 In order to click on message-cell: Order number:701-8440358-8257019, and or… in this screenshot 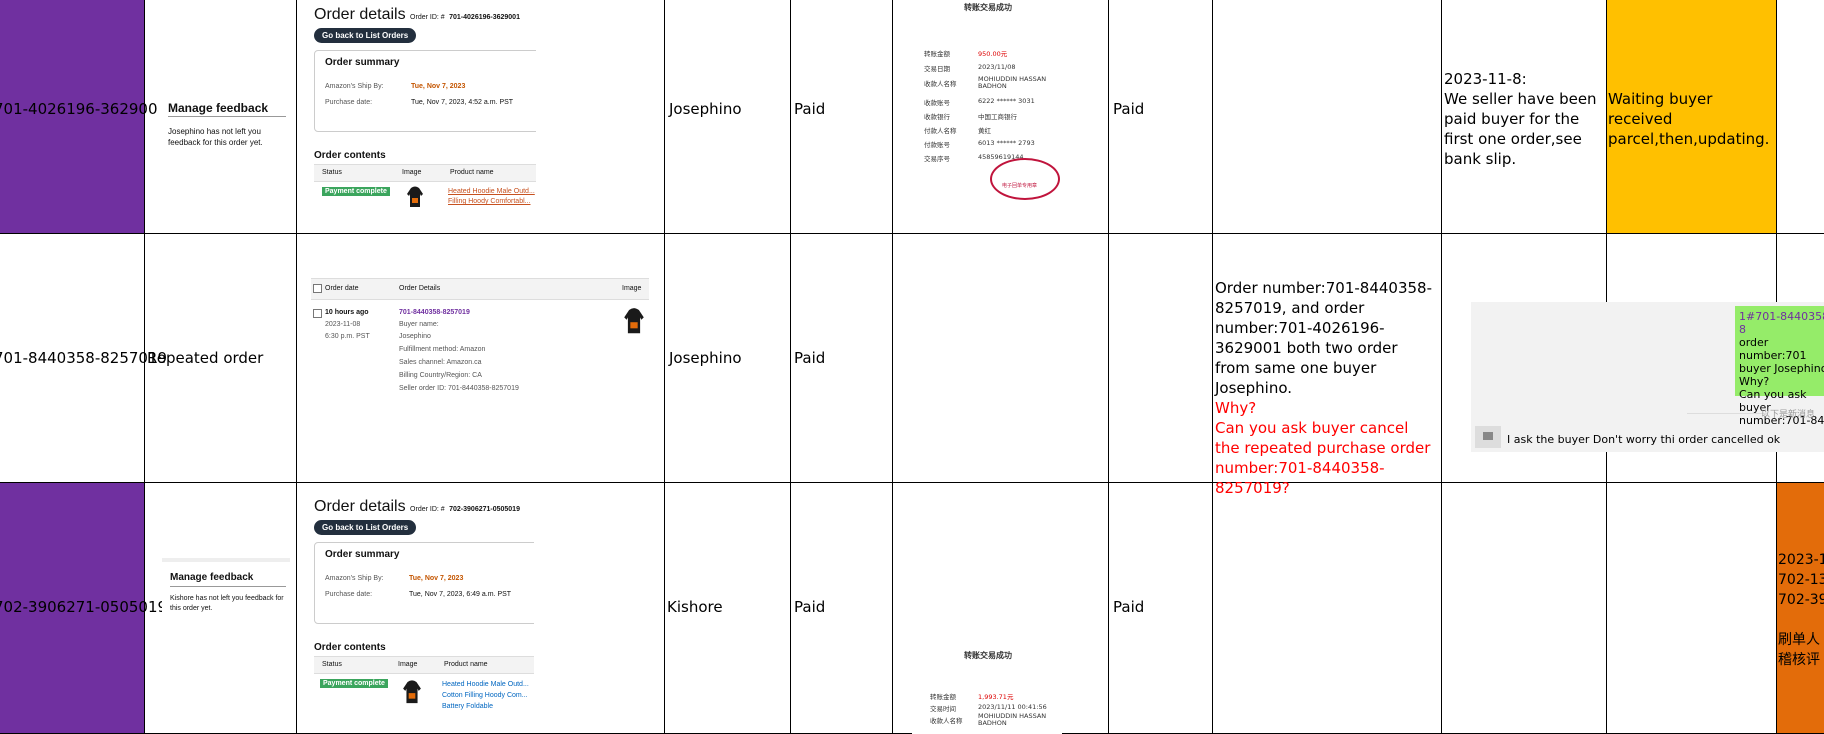, I will do `click(1326, 388)`.